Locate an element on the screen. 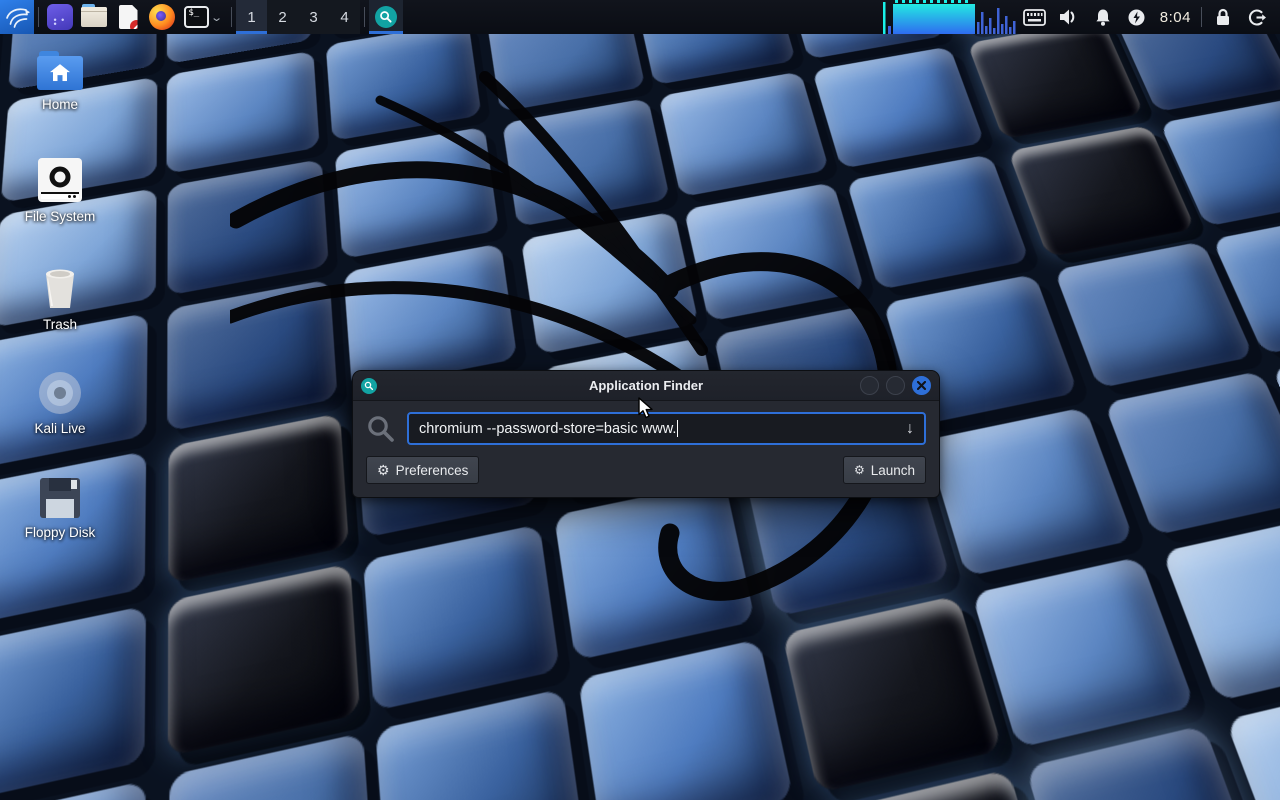  logout-button is located at coordinates (1257, 17).